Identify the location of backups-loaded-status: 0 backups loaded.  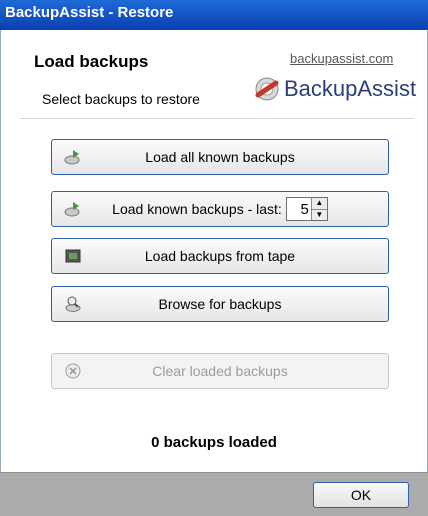
(214, 442).